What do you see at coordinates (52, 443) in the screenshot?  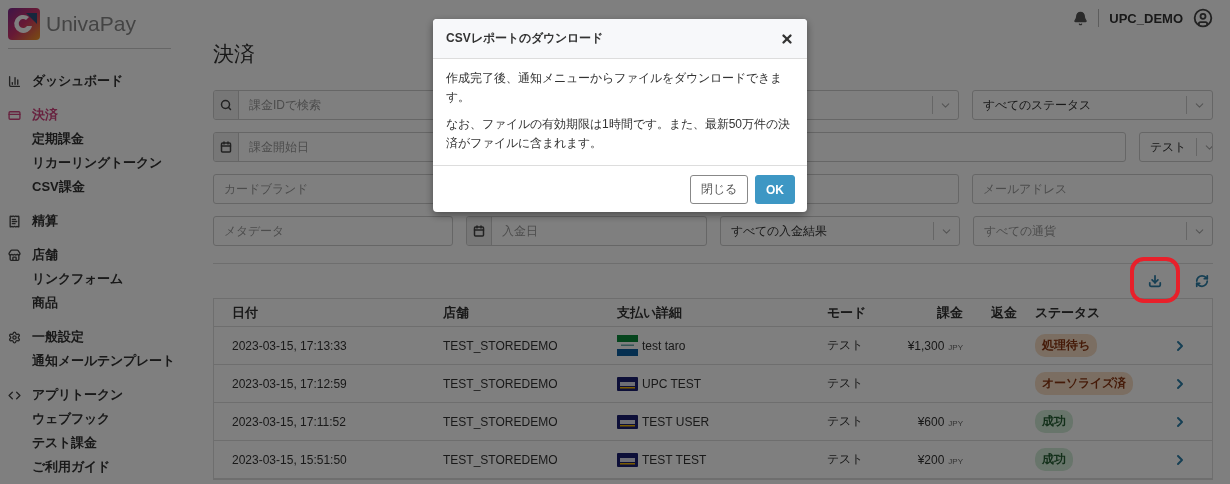 I see `sidebar-subitem: テスト課金` at bounding box center [52, 443].